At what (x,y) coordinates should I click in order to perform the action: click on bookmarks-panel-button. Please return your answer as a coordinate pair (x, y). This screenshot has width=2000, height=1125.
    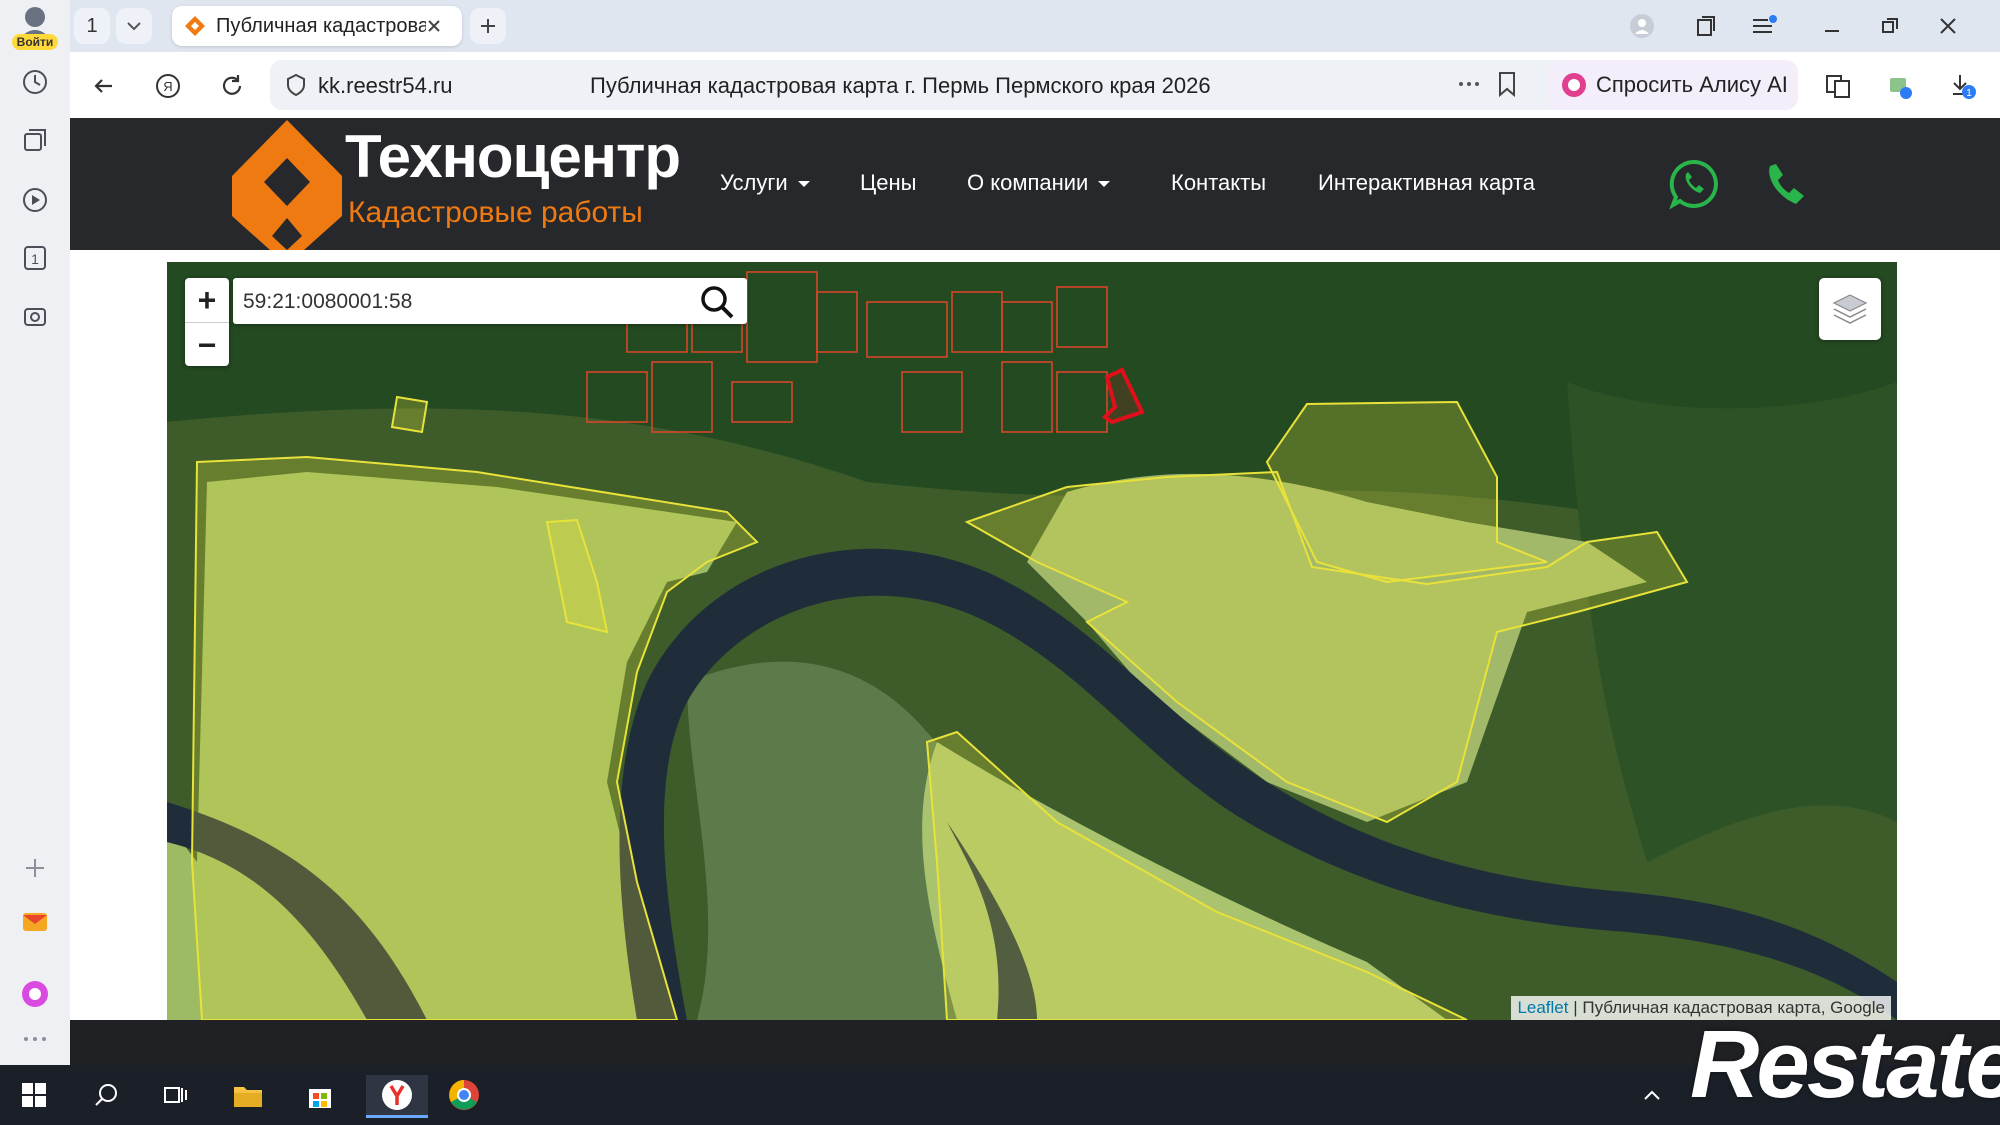
    Looking at the image, I should click on (1706, 26).